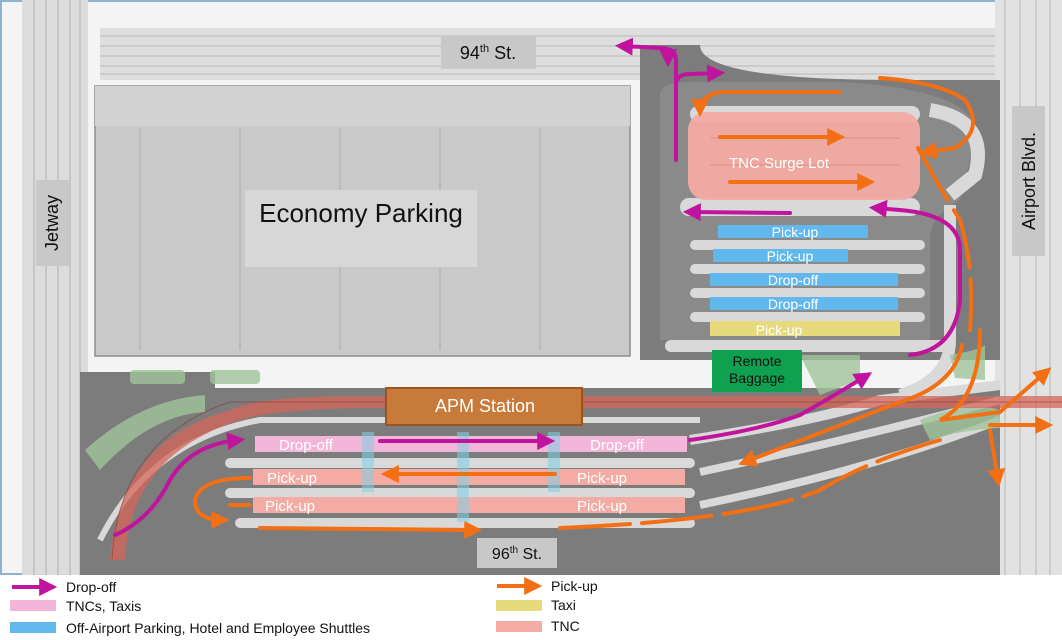  What do you see at coordinates (757, 378) in the screenshot?
I see `remote-baggage-label-2: Baggage` at bounding box center [757, 378].